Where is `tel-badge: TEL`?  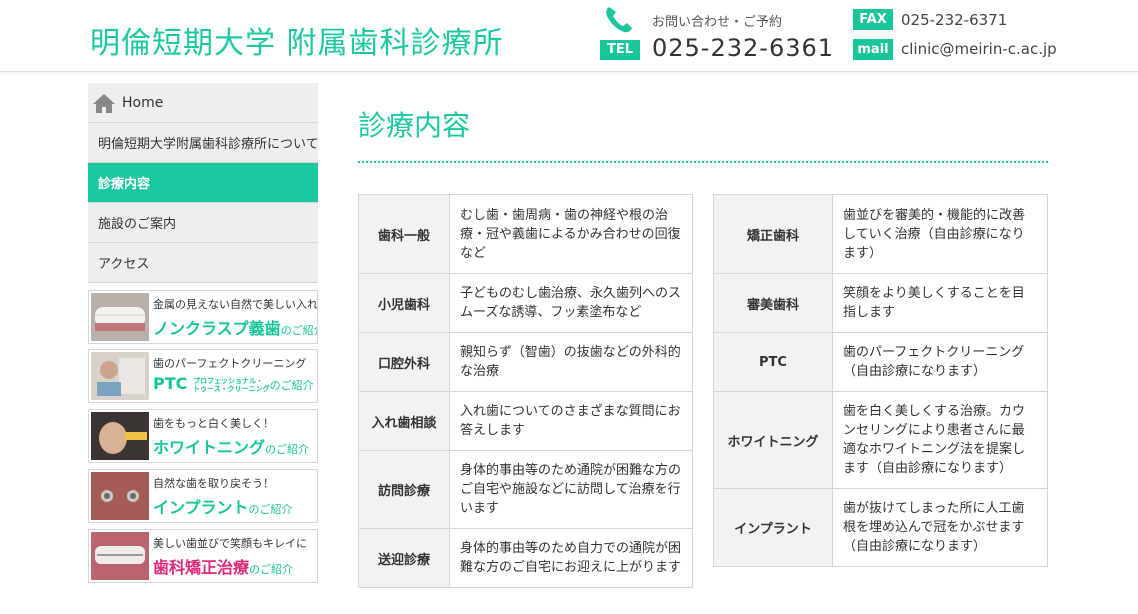 tel-badge: TEL is located at coordinates (620, 50).